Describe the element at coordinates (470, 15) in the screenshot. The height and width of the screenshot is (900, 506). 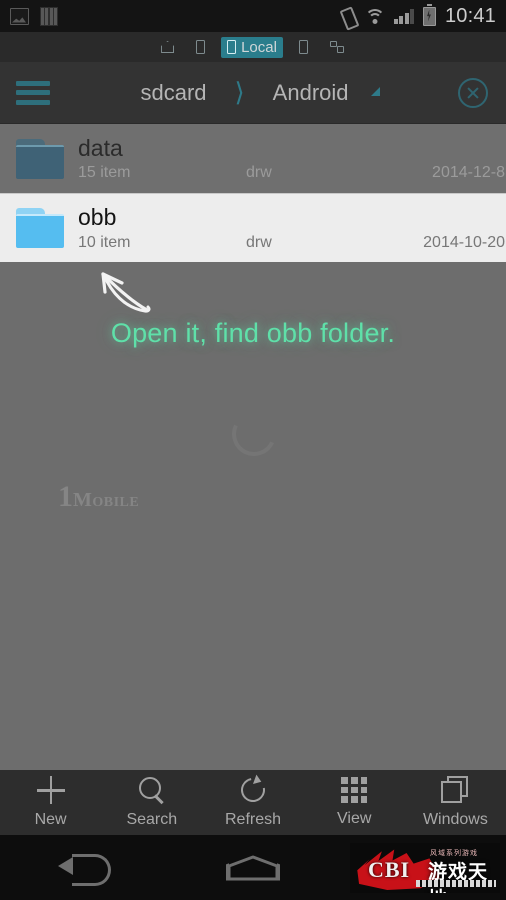
I see `status-bar-clock: 10:41` at that location.